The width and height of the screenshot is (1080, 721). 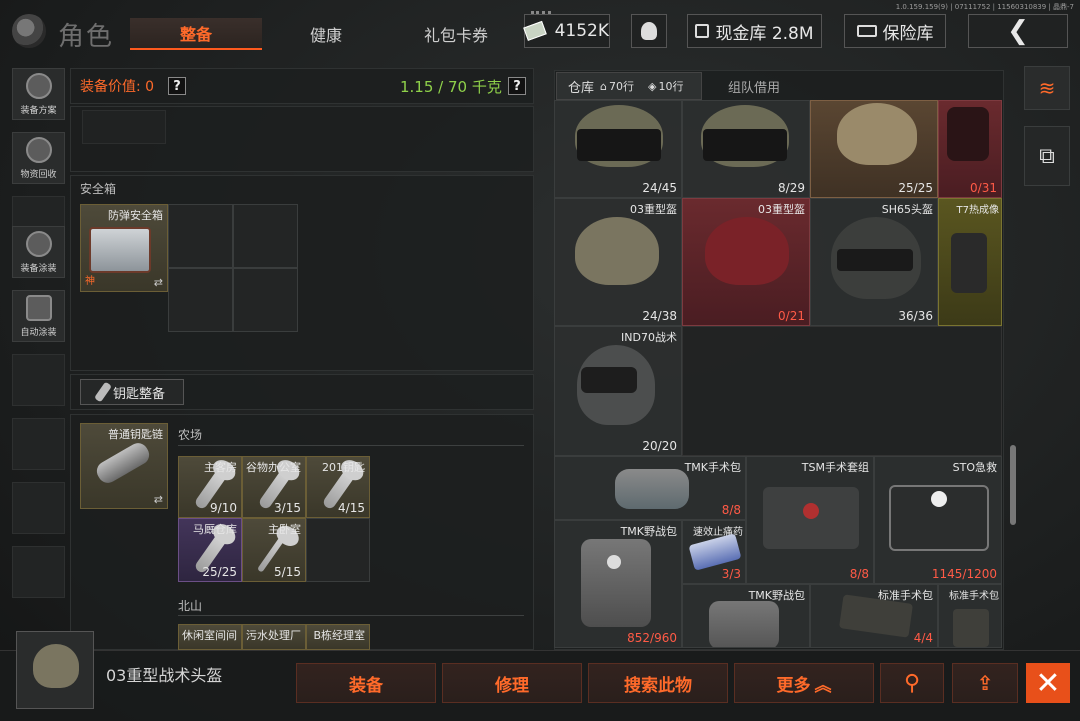 What do you see at coordinates (55, 670) in the screenshot?
I see `selected-item-thumbnail` at bounding box center [55, 670].